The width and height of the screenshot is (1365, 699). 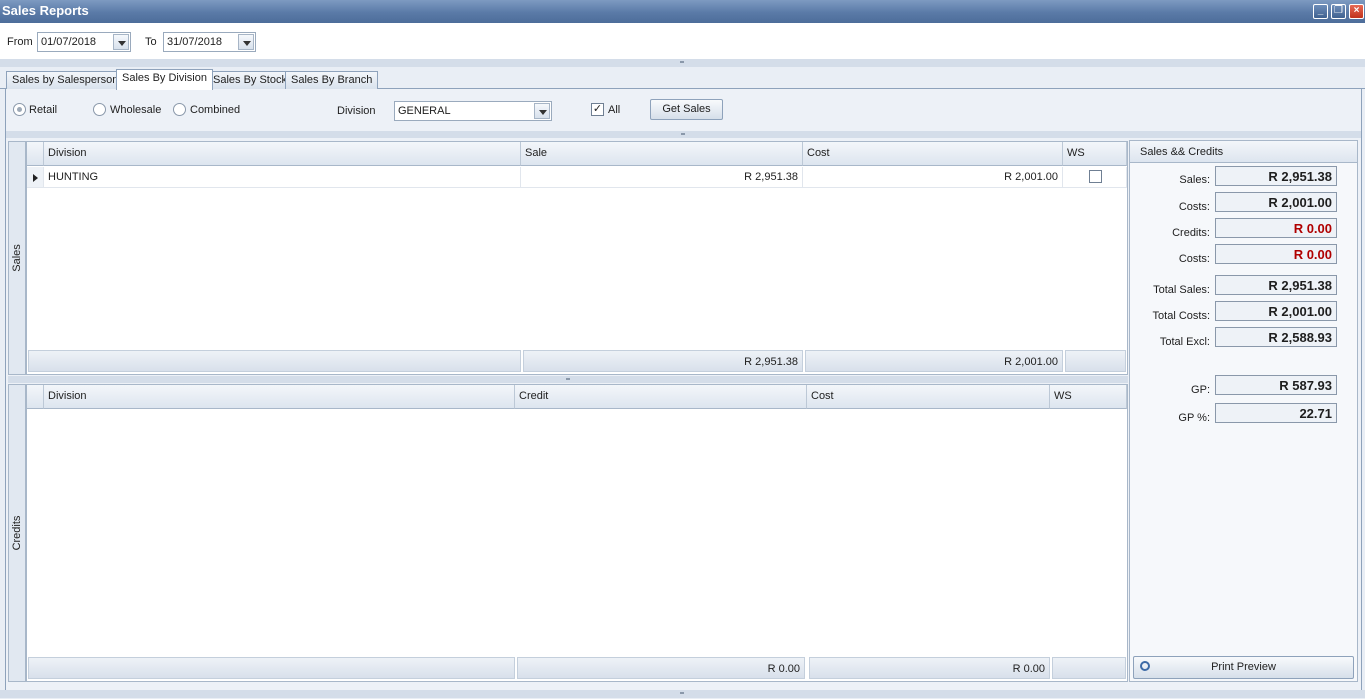 What do you see at coordinates (65, 80) in the screenshot?
I see `tab-sales-by-salesperson: Sales by Salesperson` at bounding box center [65, 80].